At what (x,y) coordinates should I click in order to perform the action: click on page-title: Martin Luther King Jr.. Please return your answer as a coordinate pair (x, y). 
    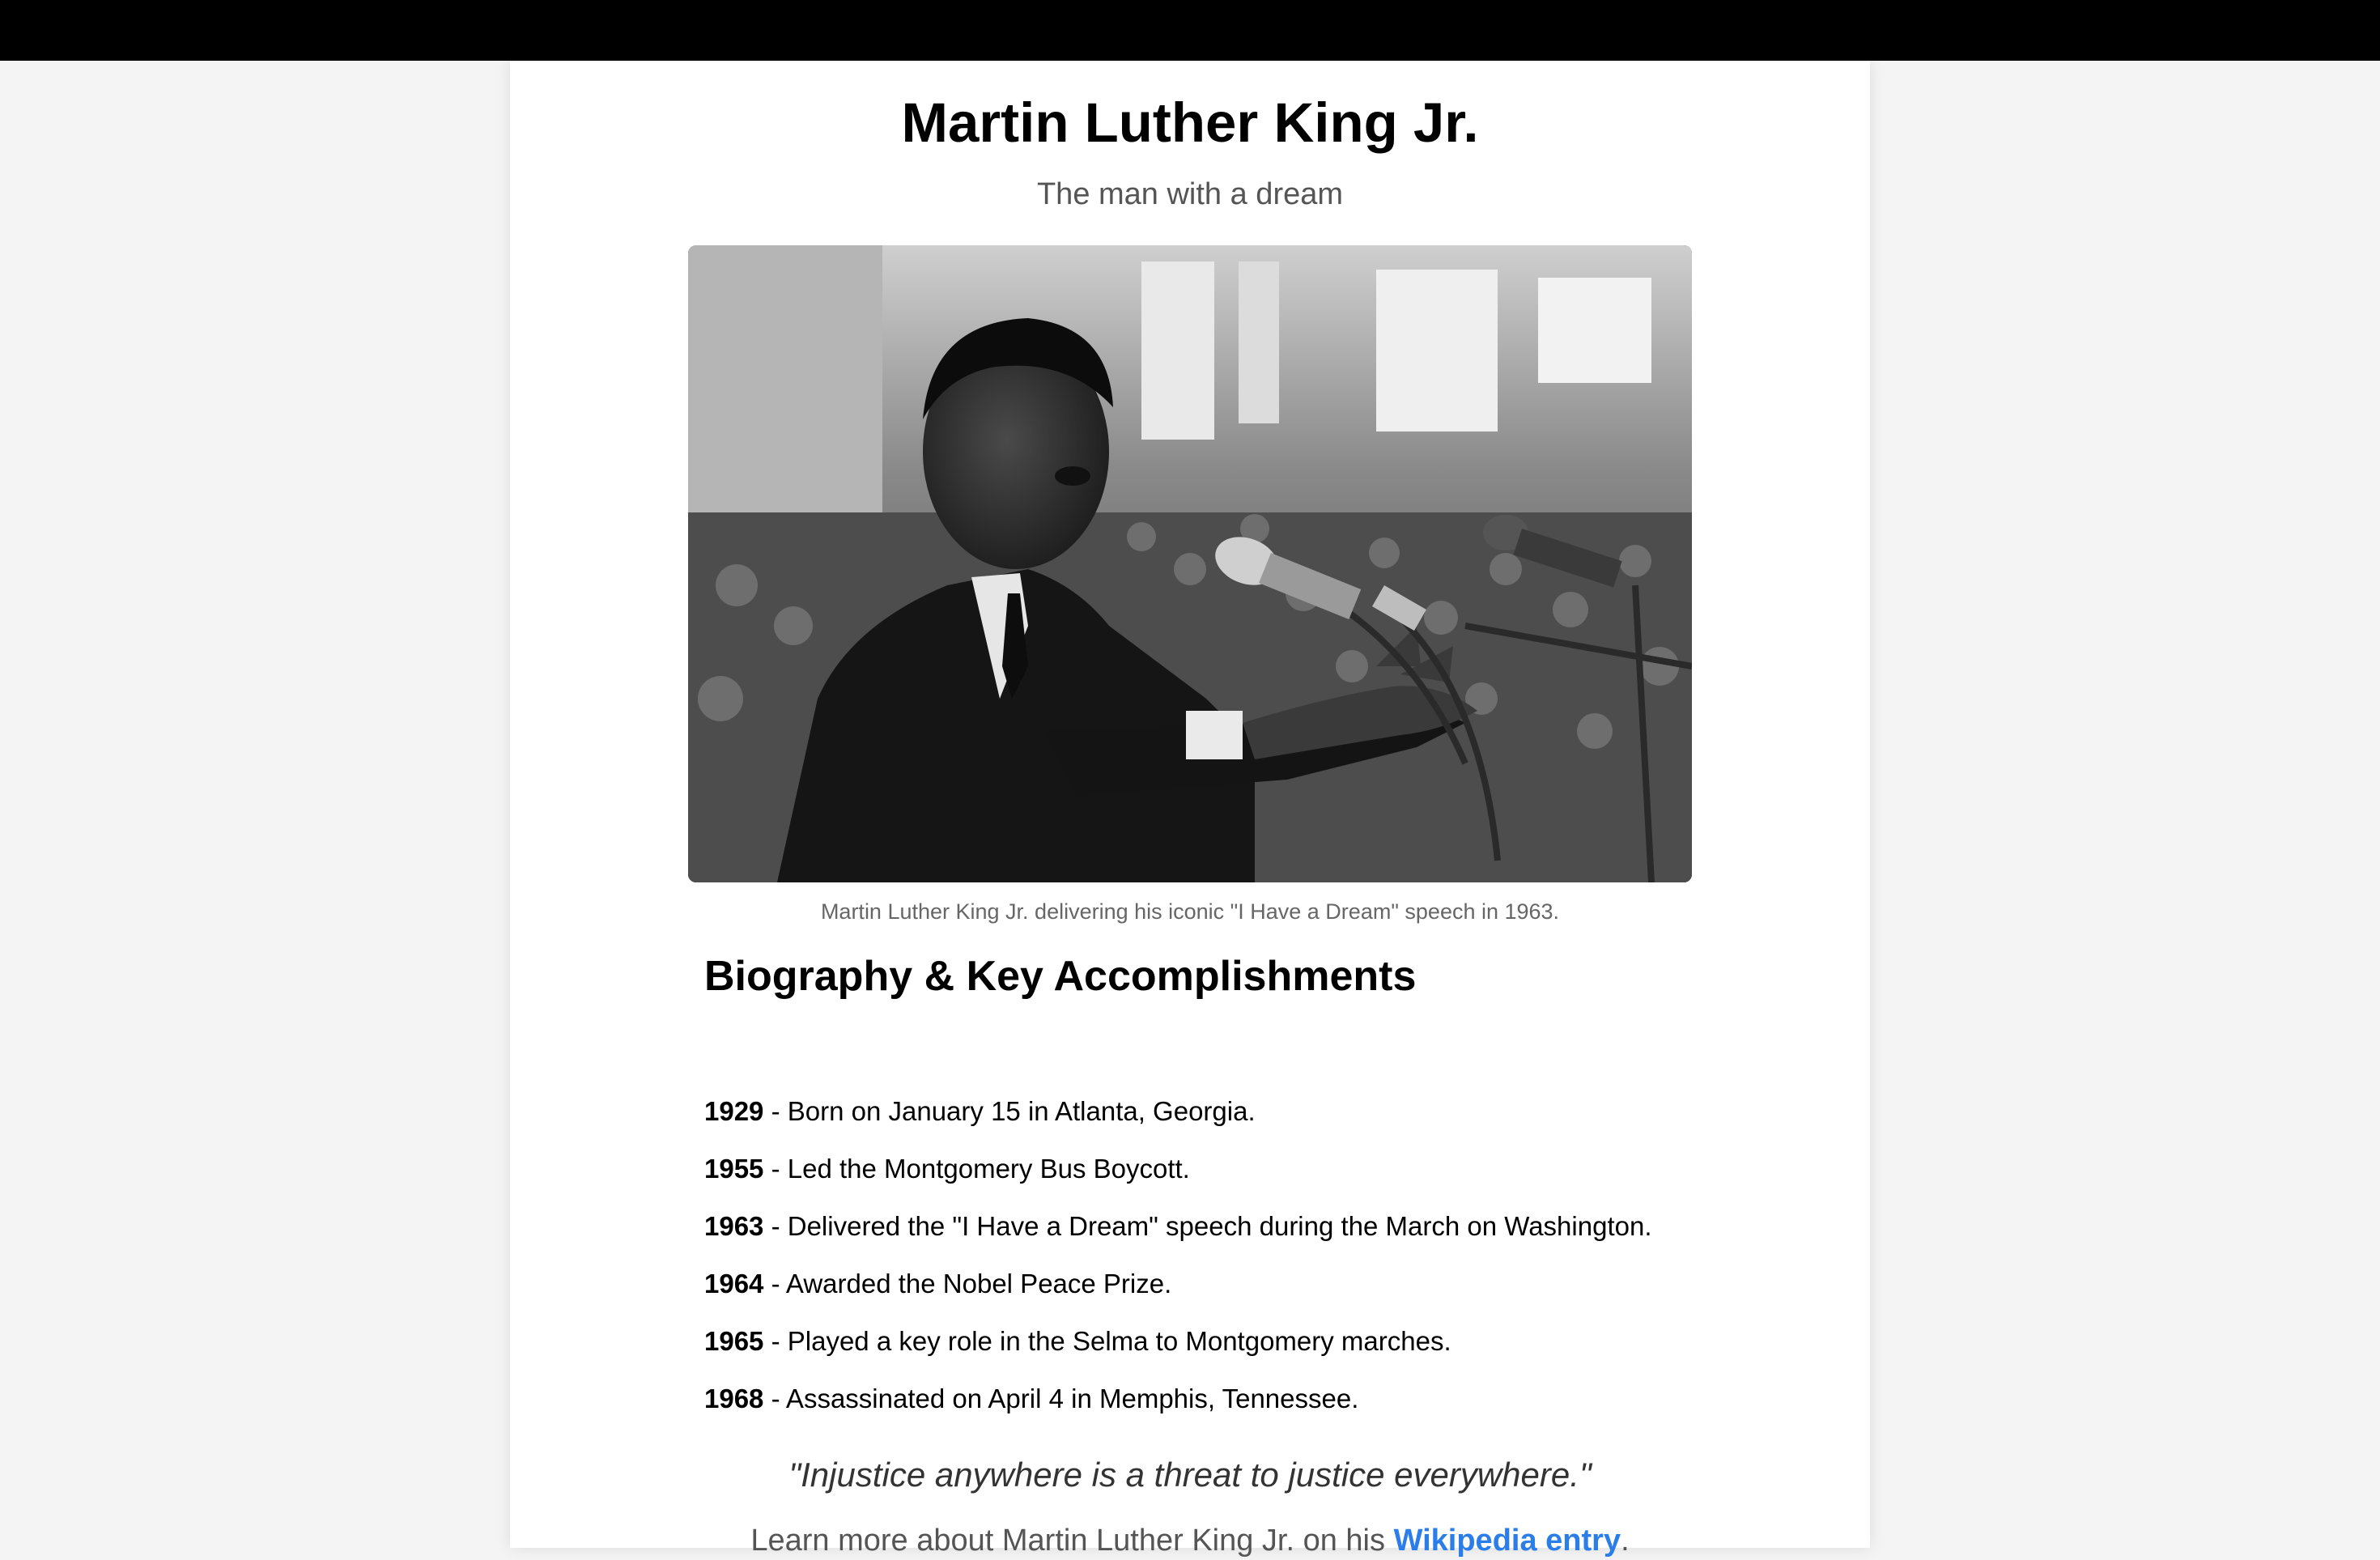
    Looking at the image, I should click on (1190, 123).